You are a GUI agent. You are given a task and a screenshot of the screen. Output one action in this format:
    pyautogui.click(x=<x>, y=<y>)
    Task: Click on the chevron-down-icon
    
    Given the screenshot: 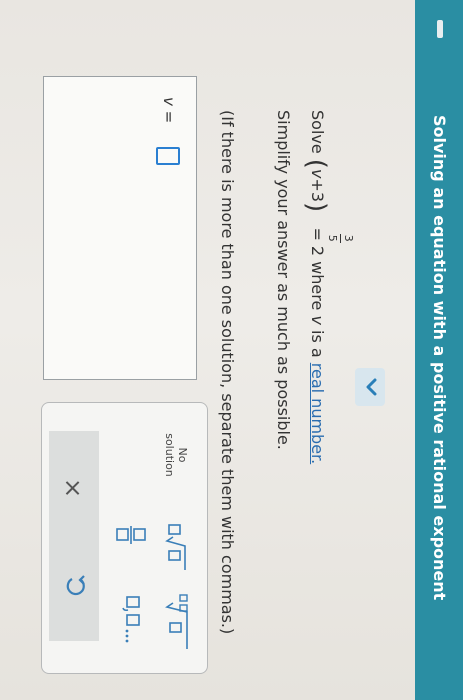 What is the action you would take?
    pyautogui.click(x=371, y=387)
    